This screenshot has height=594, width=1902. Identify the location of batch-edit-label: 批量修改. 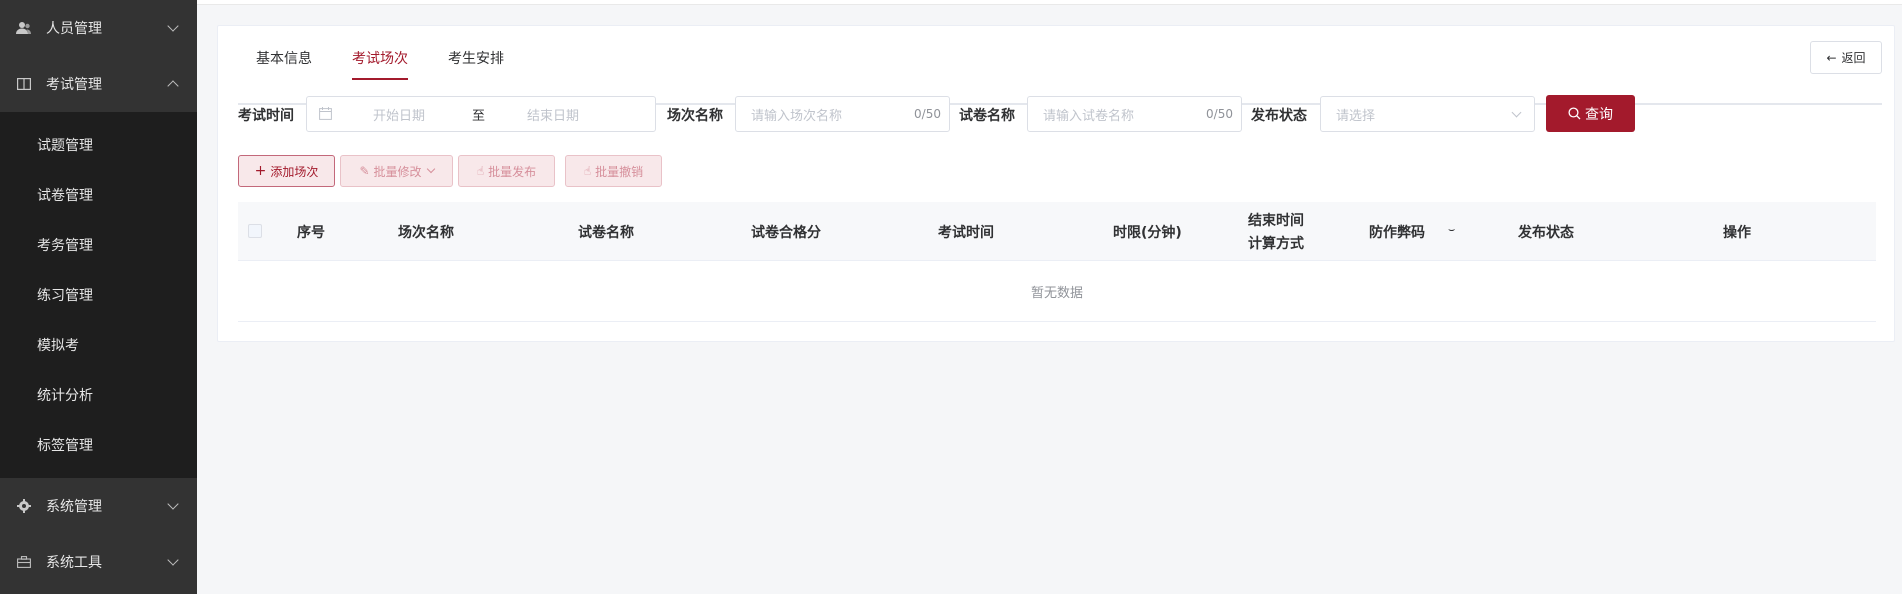
(397, 171).